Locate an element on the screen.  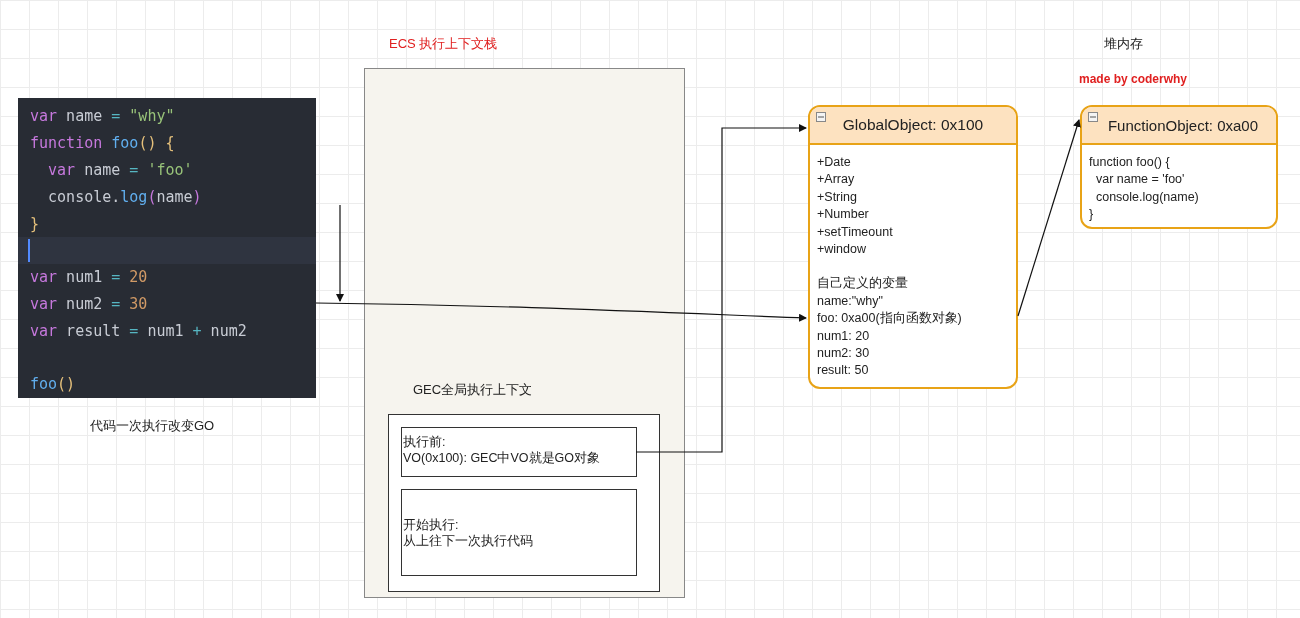
code-line: var result = num1 + num2 is located at coordinates (138, 330).